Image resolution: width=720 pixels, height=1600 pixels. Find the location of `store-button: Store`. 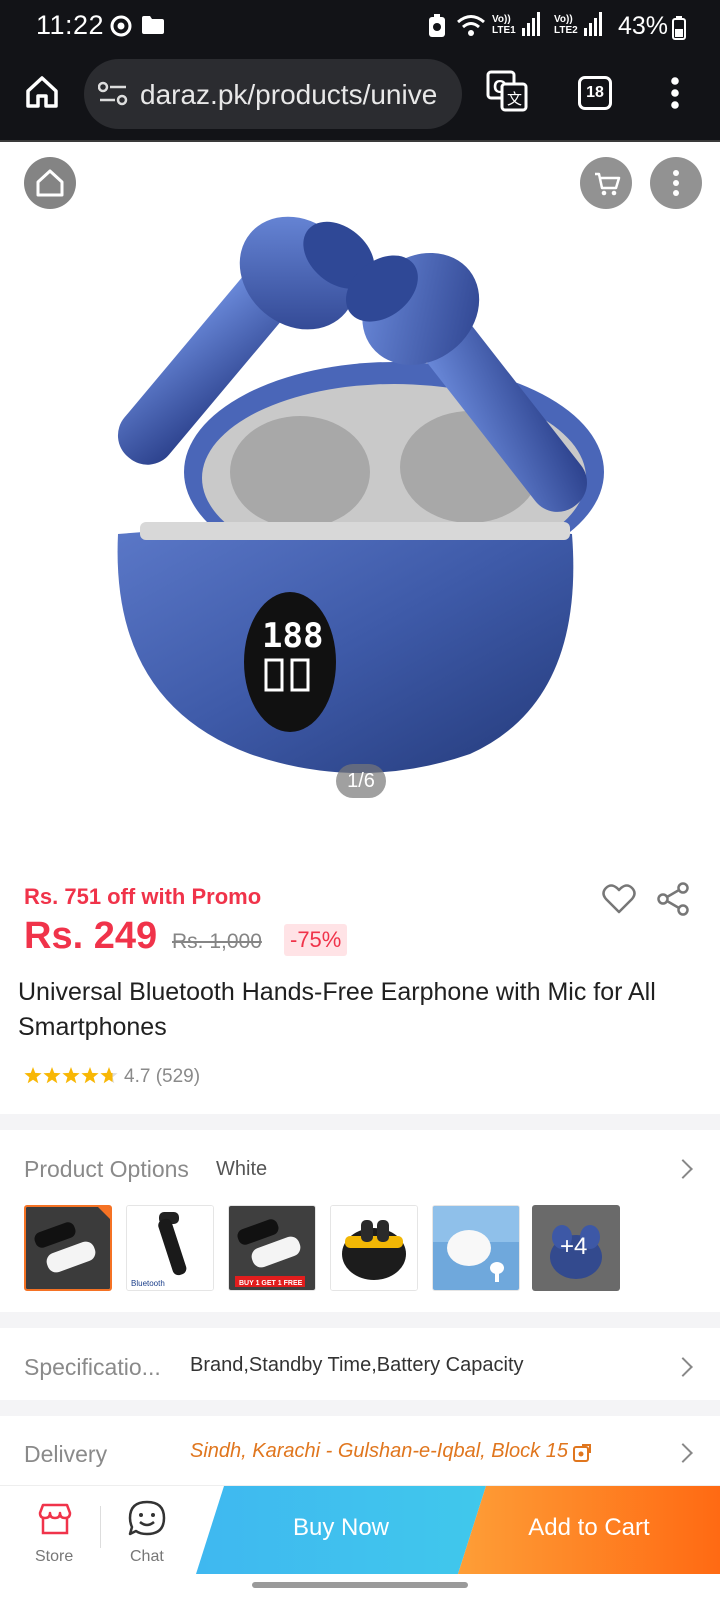

store-button: Store is located at coordinates (55, 1530).